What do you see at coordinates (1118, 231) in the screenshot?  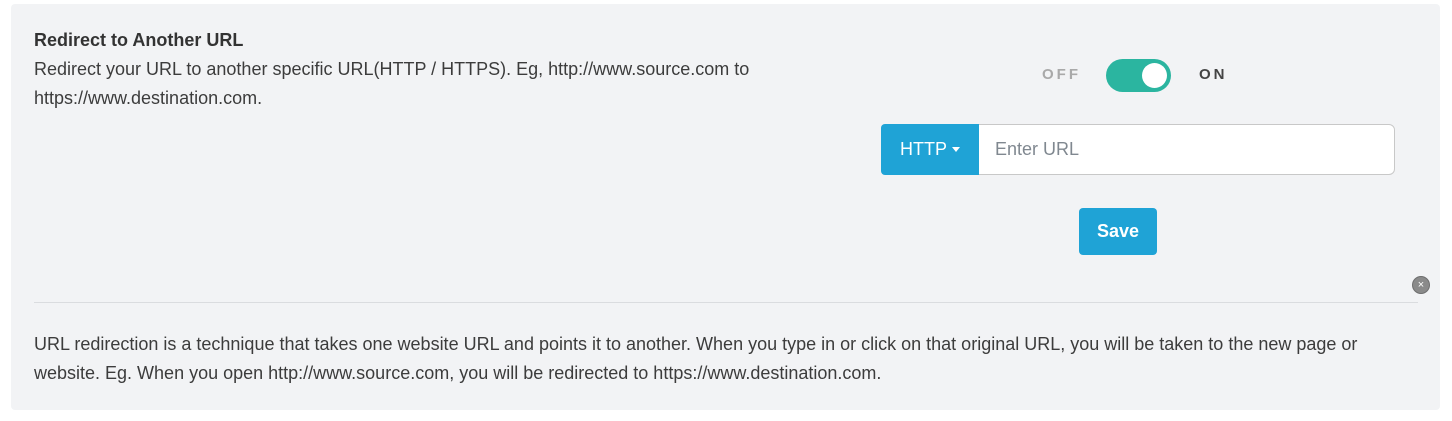 I see `save-button: Save` at bounding box center [1118, 231].